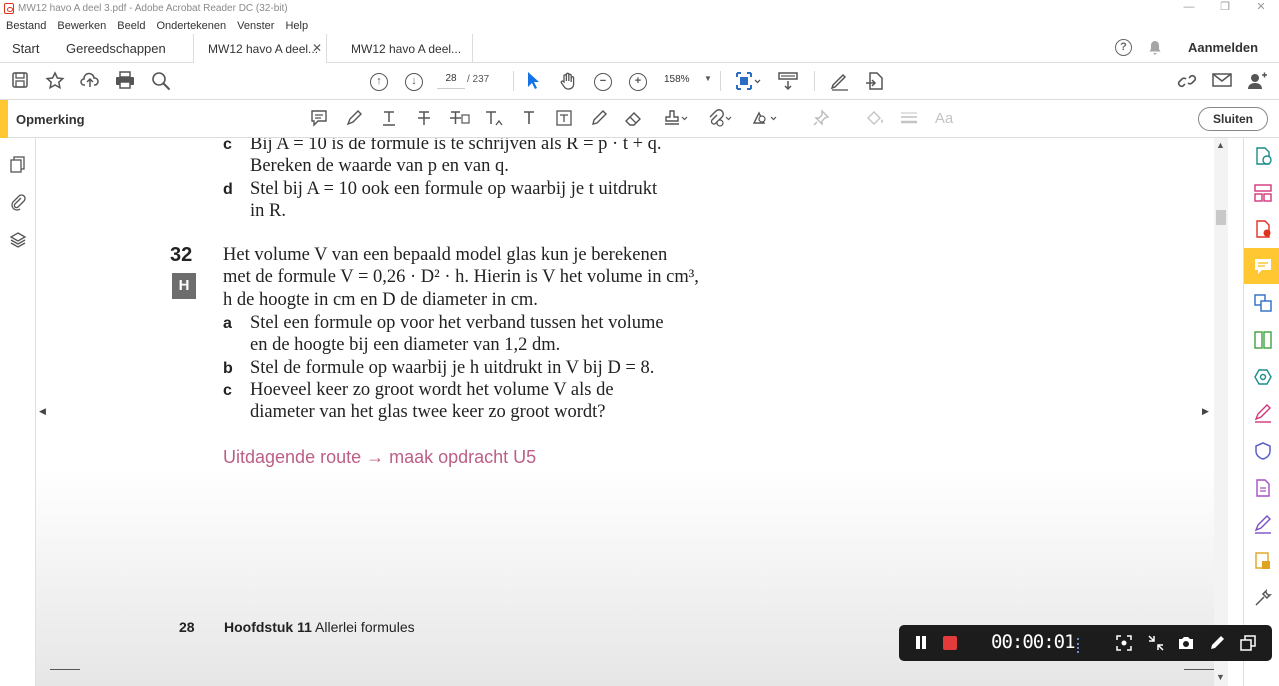 The width and height of the screenshot is (1279, 686). Describe the element at coordinates (1263, 229) in the screenshot. I see `create-pdf-icon` at that location.